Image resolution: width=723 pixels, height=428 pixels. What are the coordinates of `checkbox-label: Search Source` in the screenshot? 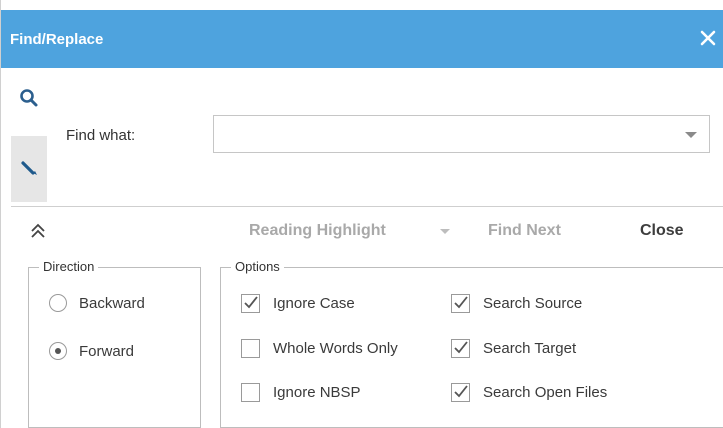 It's located at (533, 303).